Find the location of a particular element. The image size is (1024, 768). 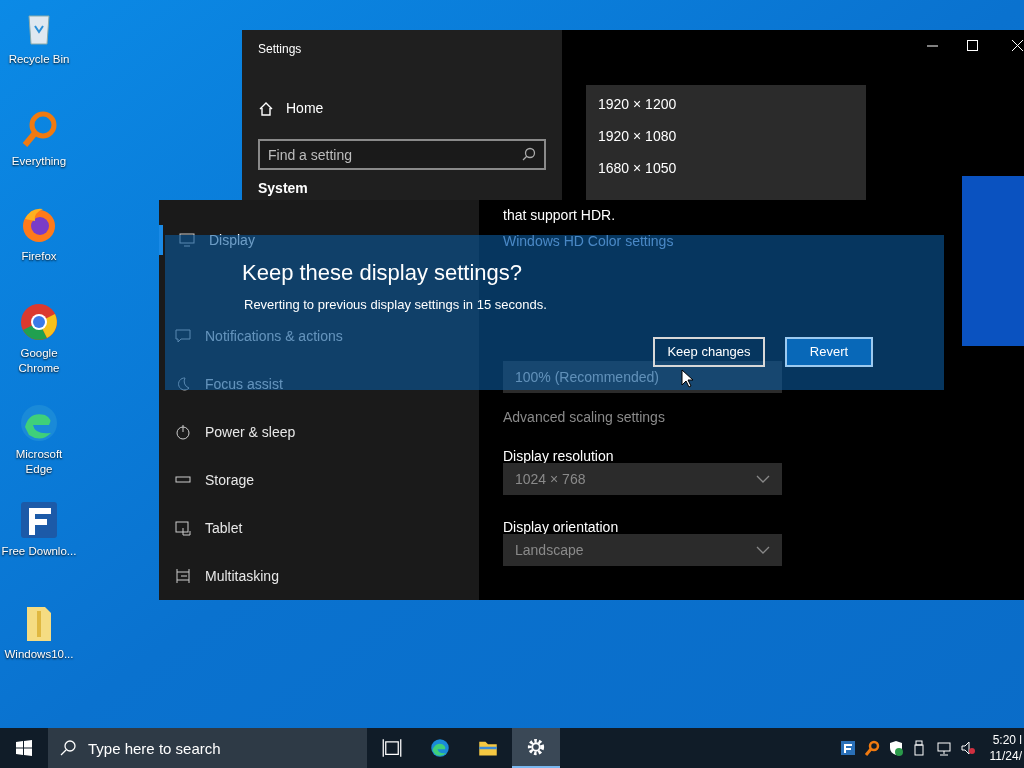

nav-item: Tablet is located at coordinates (319, 528).